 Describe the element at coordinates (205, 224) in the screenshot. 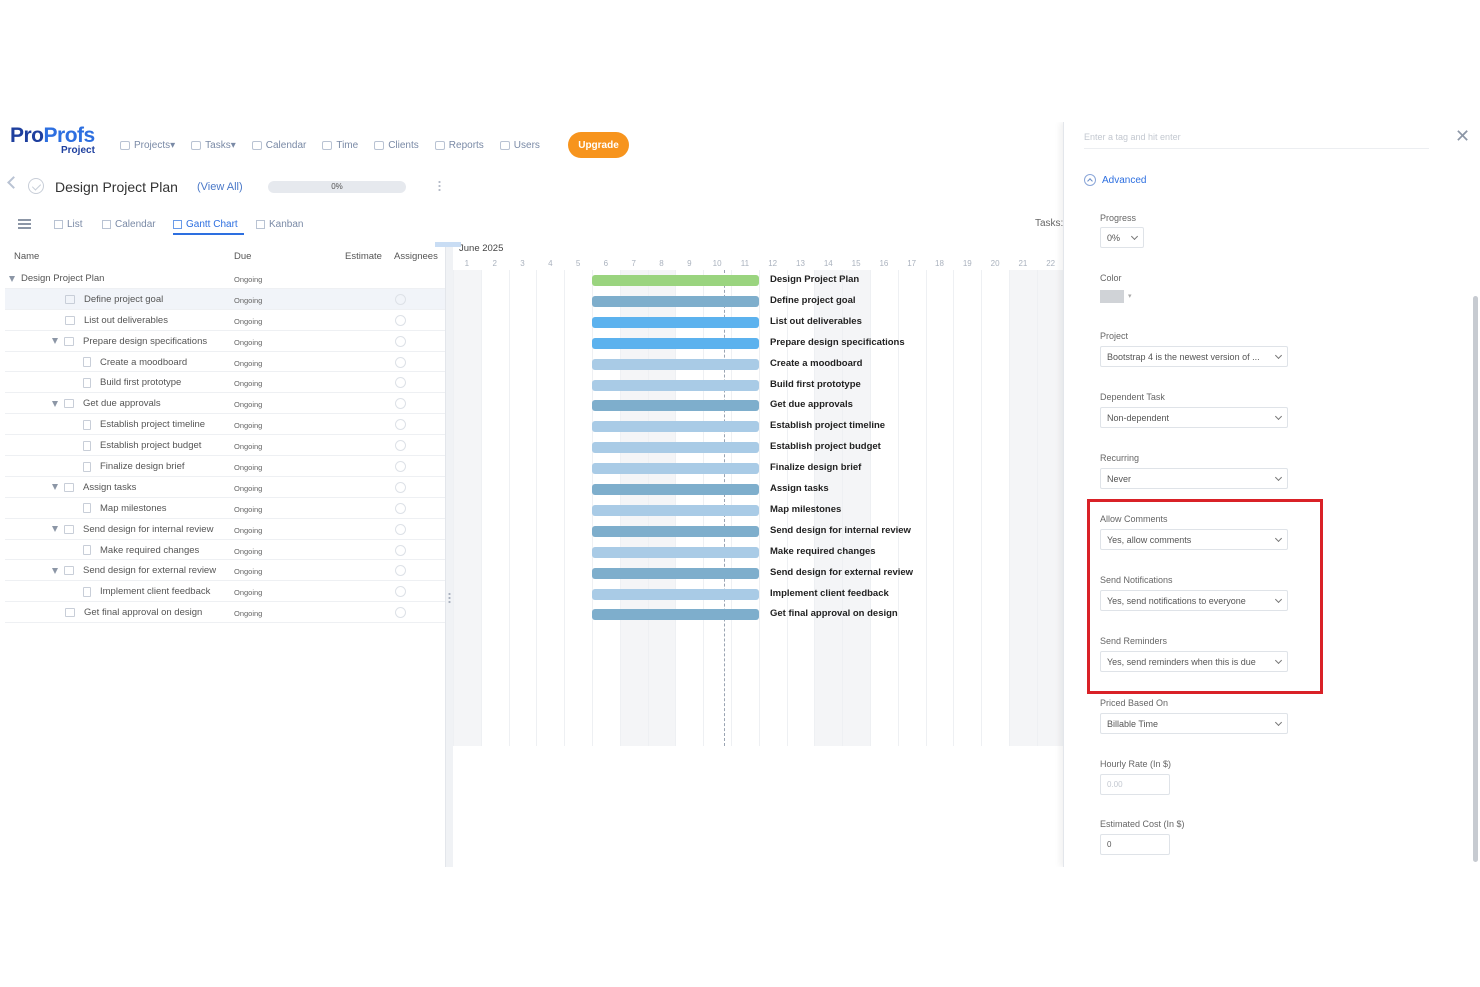

I see `tab-gantt-chart: Gantt Chart` at that location.